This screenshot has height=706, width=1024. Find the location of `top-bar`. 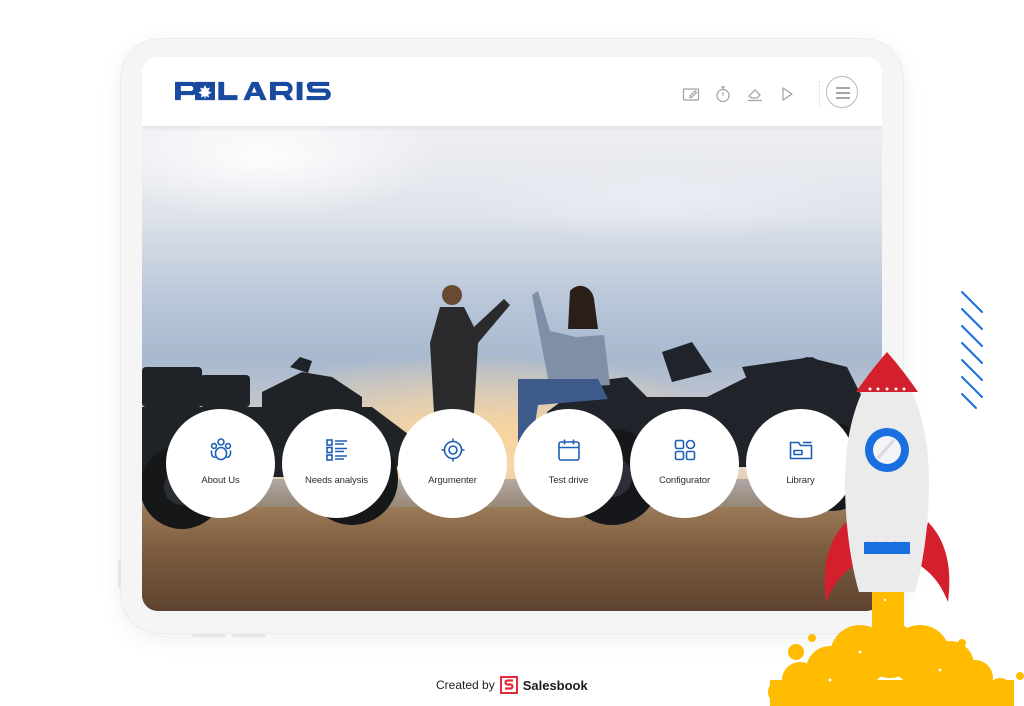

top-bar is located at coordinates (512, 92).